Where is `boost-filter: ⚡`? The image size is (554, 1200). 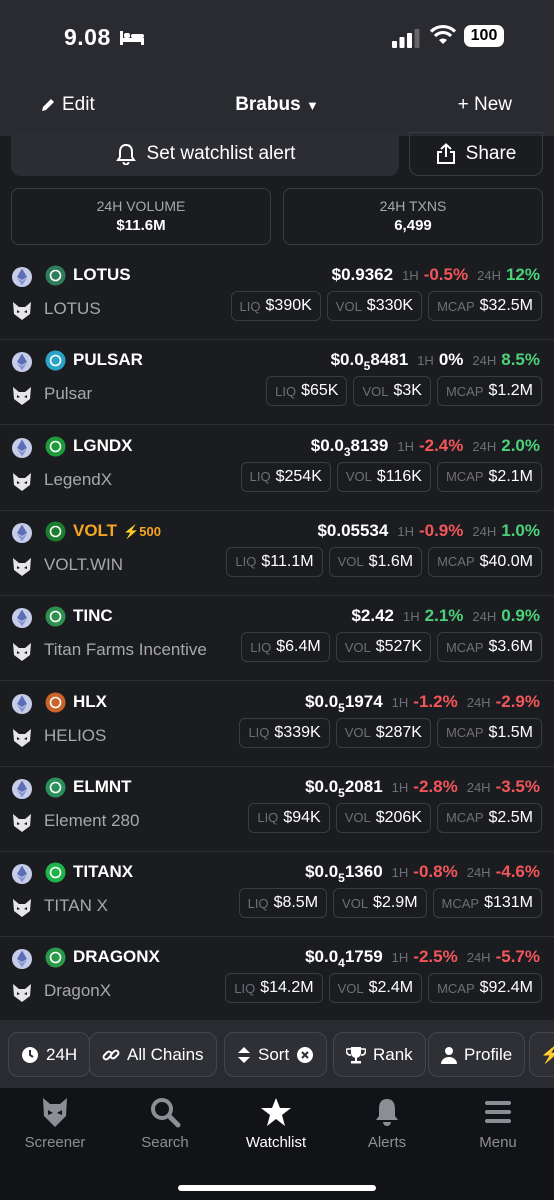
boost-filter: ⚡ is located at coordinates (541, 1054).